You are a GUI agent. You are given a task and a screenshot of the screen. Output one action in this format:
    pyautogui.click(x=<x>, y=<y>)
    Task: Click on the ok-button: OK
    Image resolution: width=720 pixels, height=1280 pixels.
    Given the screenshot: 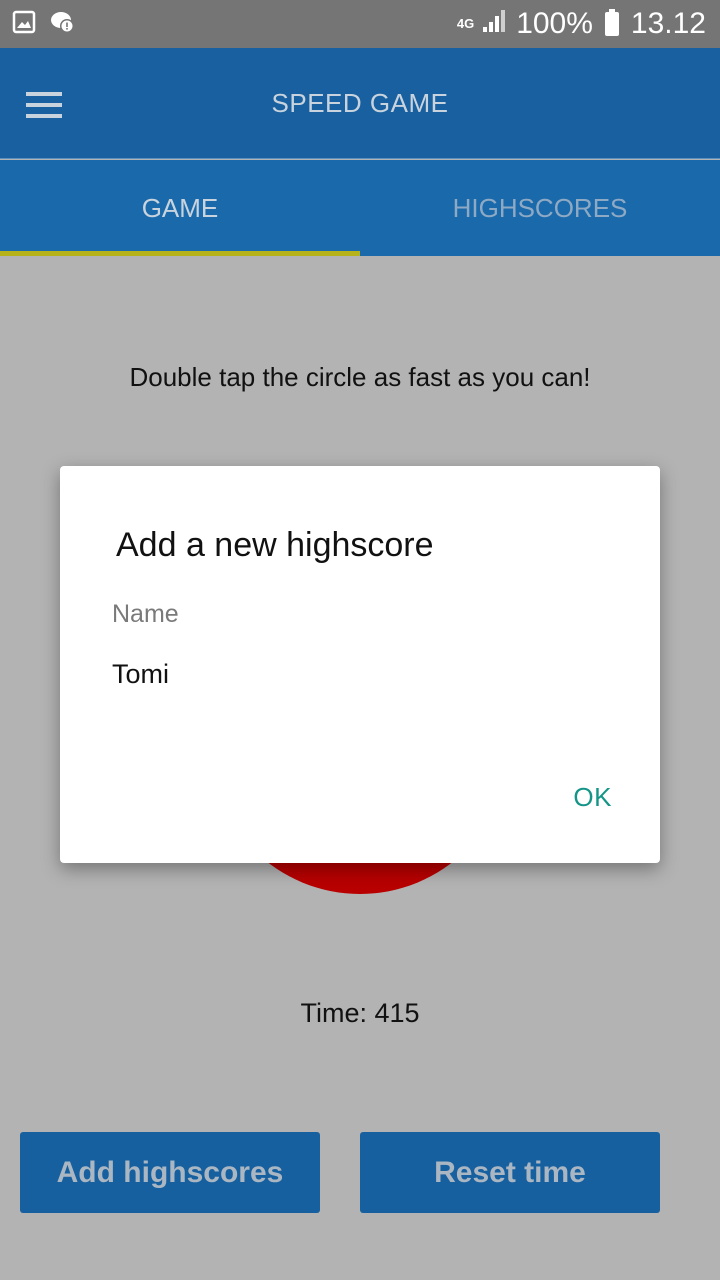 What is the action you would take?
    pyautogui.click(x=592, y=797)
    